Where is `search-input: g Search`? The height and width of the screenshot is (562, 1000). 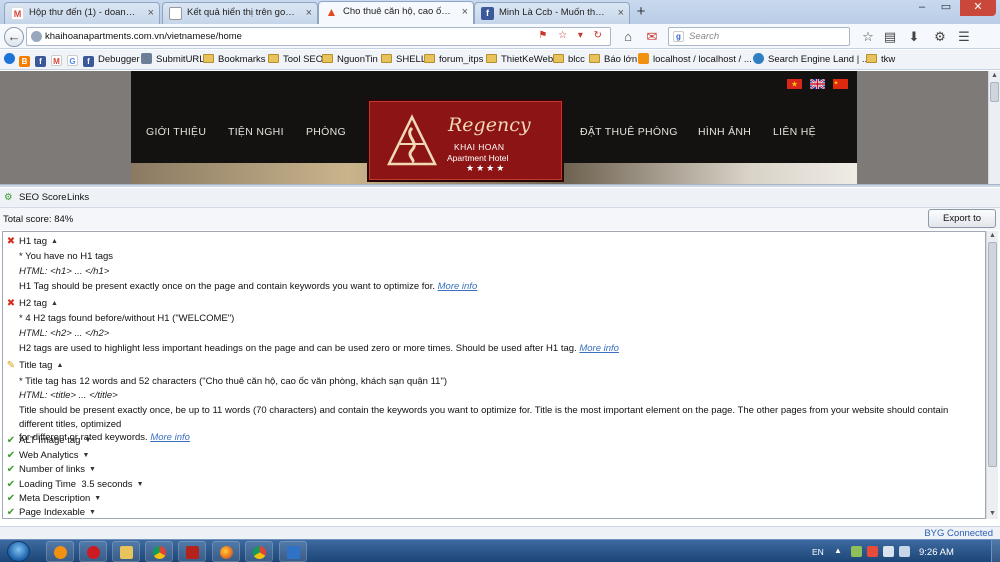
search-input: g Search is located at coordinates (759, 36).